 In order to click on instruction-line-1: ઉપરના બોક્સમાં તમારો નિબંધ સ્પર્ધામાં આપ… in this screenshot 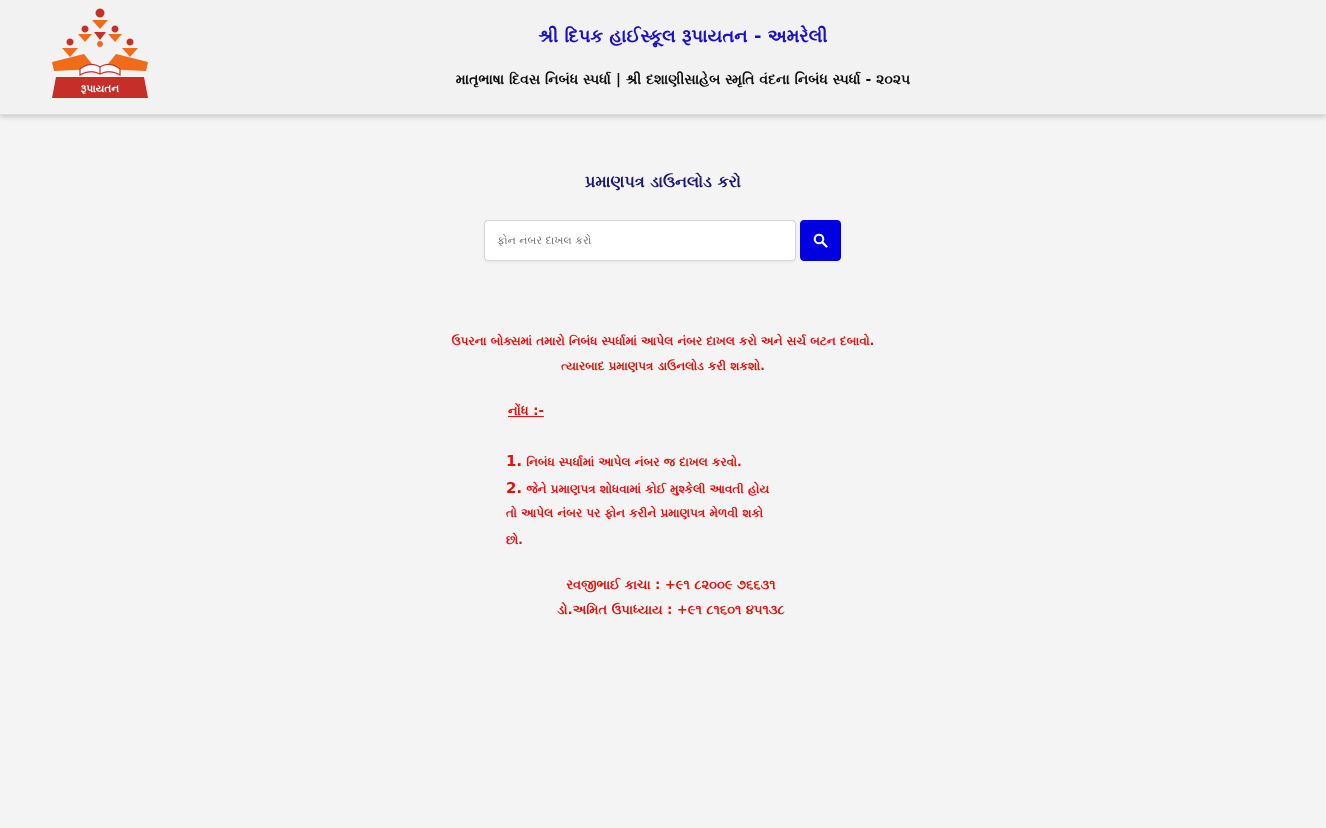, I will do `click(663, 341)`.